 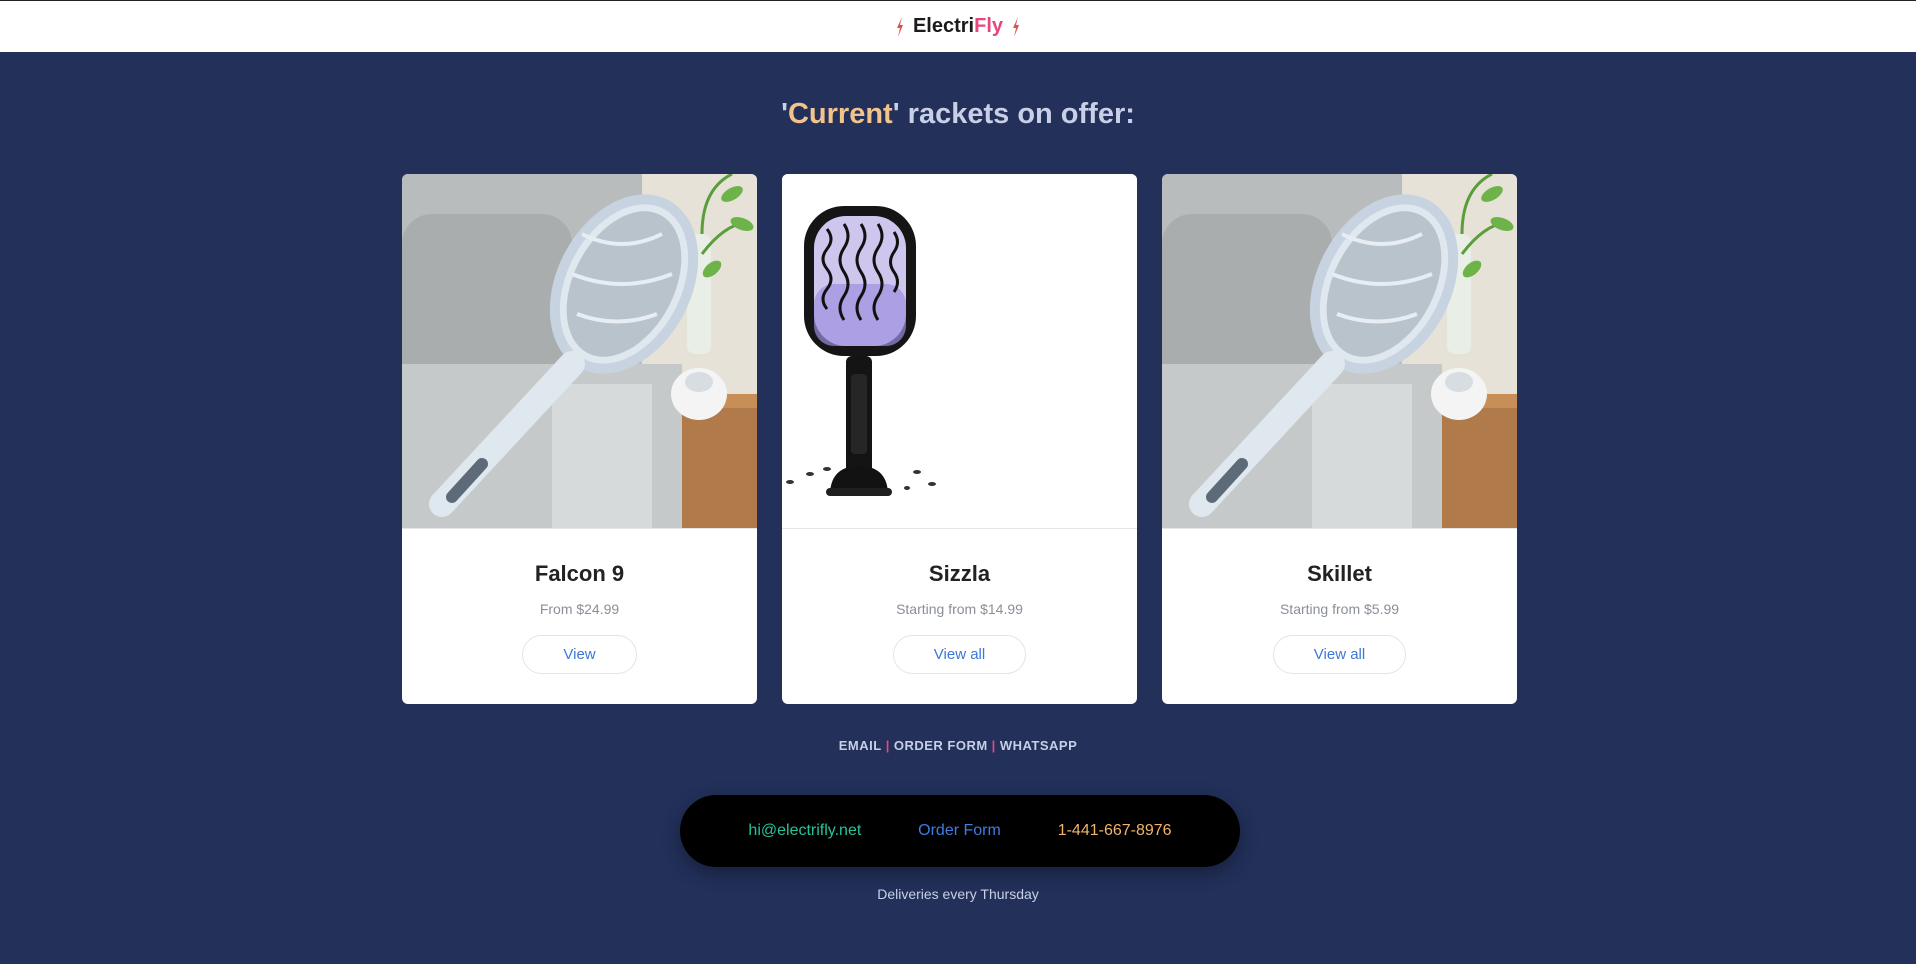 I want to click on brand-name: ElectriFly, so click(x=958, y=26).